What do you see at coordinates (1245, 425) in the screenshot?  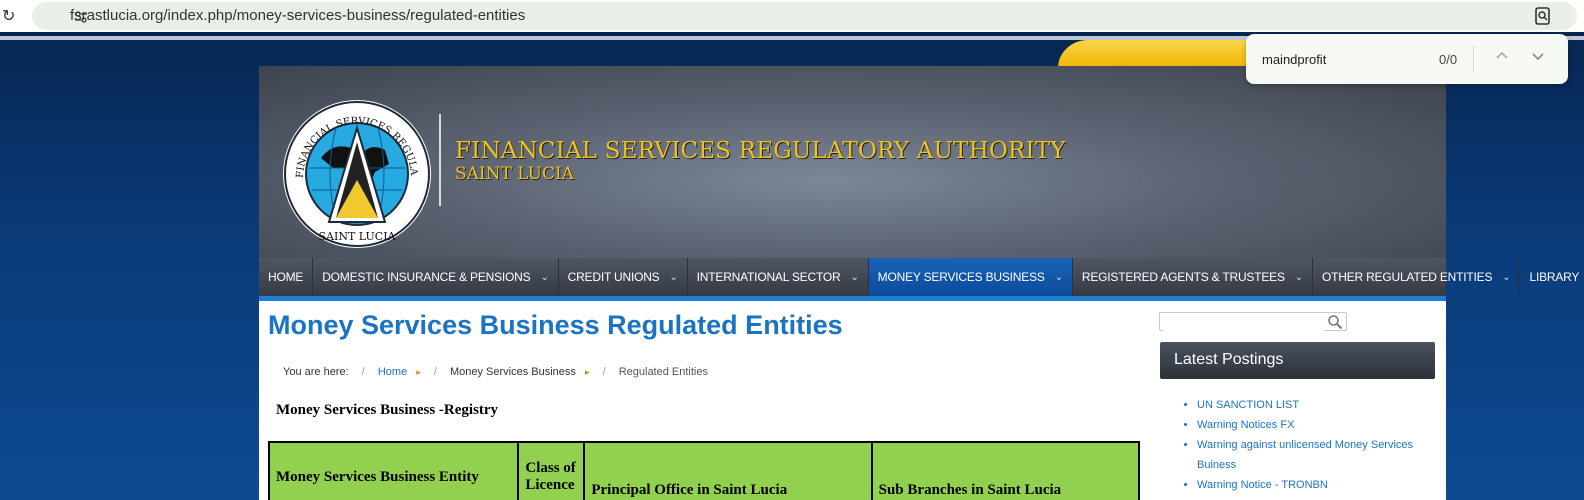 I see `posting-link: Warning Notices FX` at bounding box center [1245, 425].